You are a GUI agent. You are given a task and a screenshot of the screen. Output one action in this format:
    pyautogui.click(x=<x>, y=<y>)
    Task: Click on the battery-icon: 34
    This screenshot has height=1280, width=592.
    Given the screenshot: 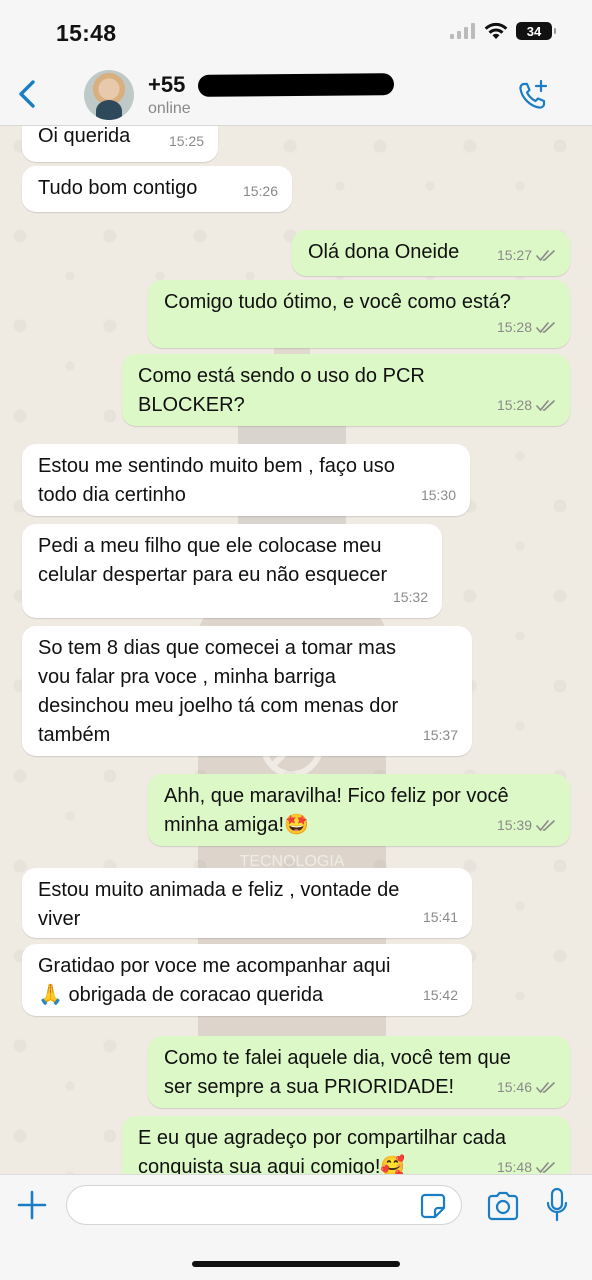 What is the action you would take?
    pyautogui.click(x=536, y=31)
    